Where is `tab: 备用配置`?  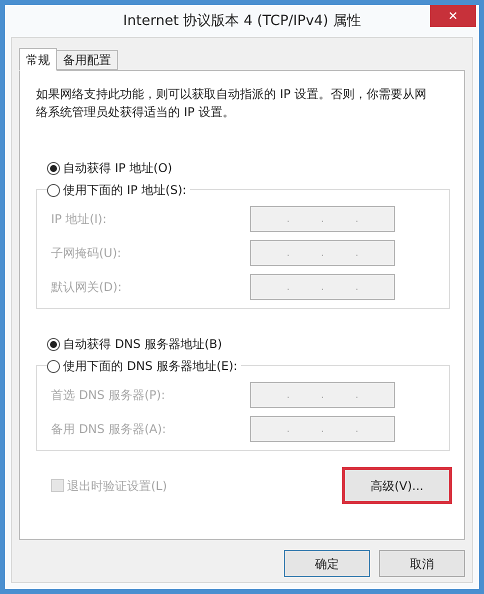 tab: 备用配置 is located at coordinates (87, 60).